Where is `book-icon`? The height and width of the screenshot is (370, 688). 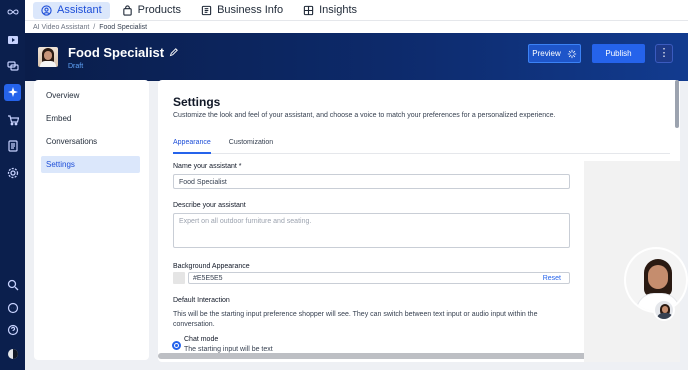
book-icon is located at coordinates (206, 10).